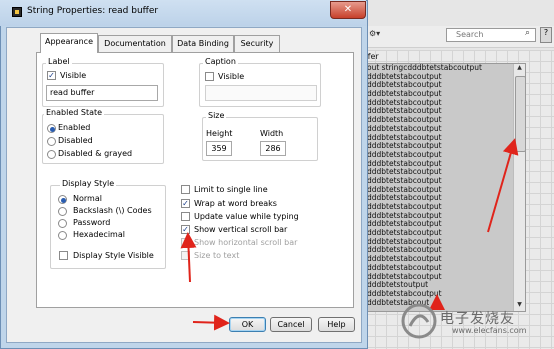 The width and height of the screenshot is (554, 349). What do you see at coordinates (477, 319) in the screenshot?
I see `watermark-text: 电子发烧友` at bounding box center [477, 319].